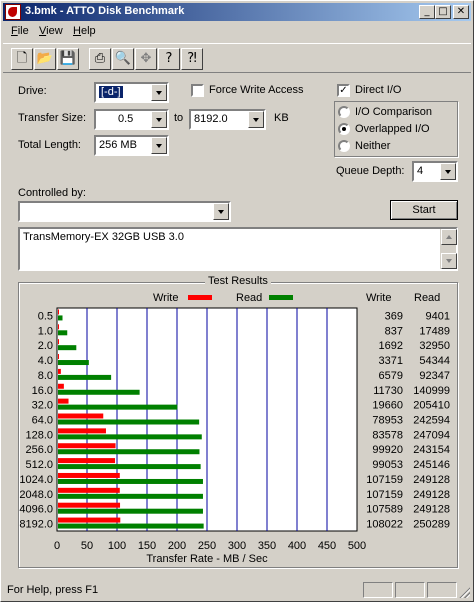 The image size is (474, 602). I want to click on help-icon: ?, so click(169, 59).